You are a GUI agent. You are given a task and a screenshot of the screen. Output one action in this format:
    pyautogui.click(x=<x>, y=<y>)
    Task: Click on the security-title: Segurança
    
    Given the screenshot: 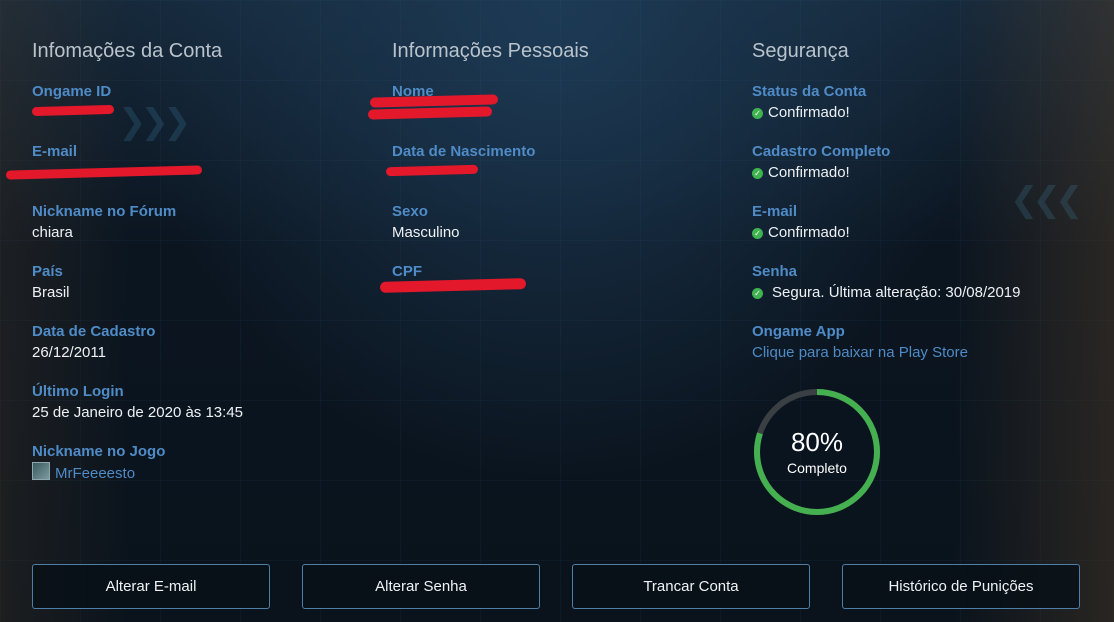 What is the action you would take?
    pyautogui.click(x=800, y=51)
    